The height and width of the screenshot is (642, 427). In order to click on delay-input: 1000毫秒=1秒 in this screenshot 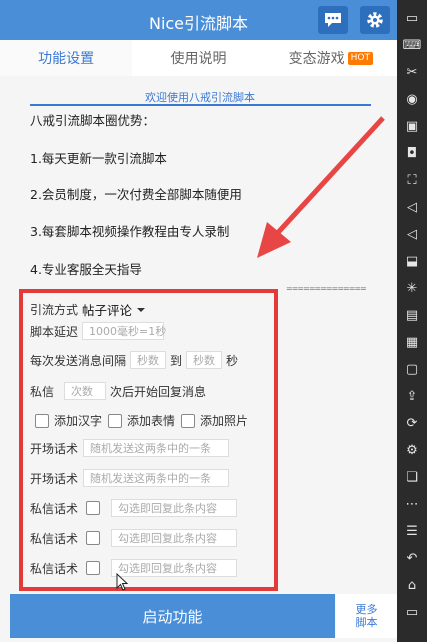, I will do `click(124, 331)`.